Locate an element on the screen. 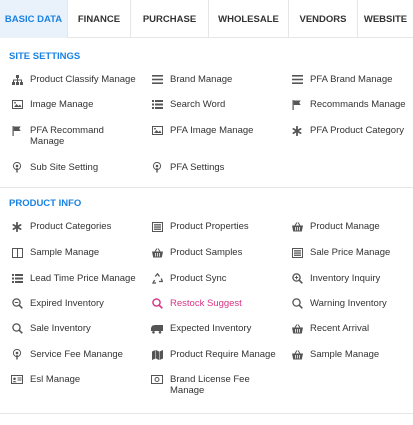 The image size is (413, 425). menu-item-service-fee-manange: Service Fee Manange is located at coordinates (67, 354).